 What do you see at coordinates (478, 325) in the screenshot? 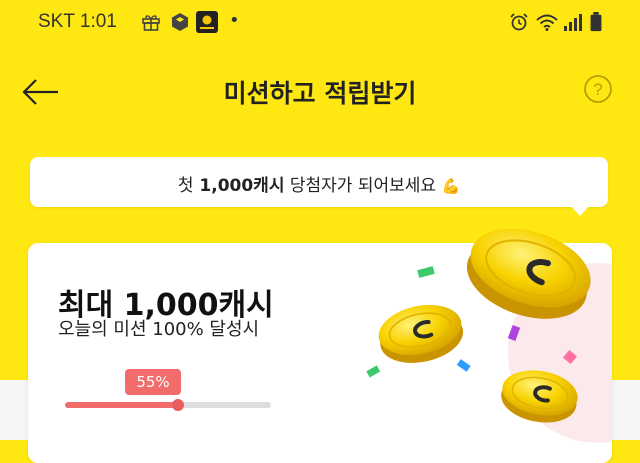
I see `coins-illustration` at bounding box center [478, 325].